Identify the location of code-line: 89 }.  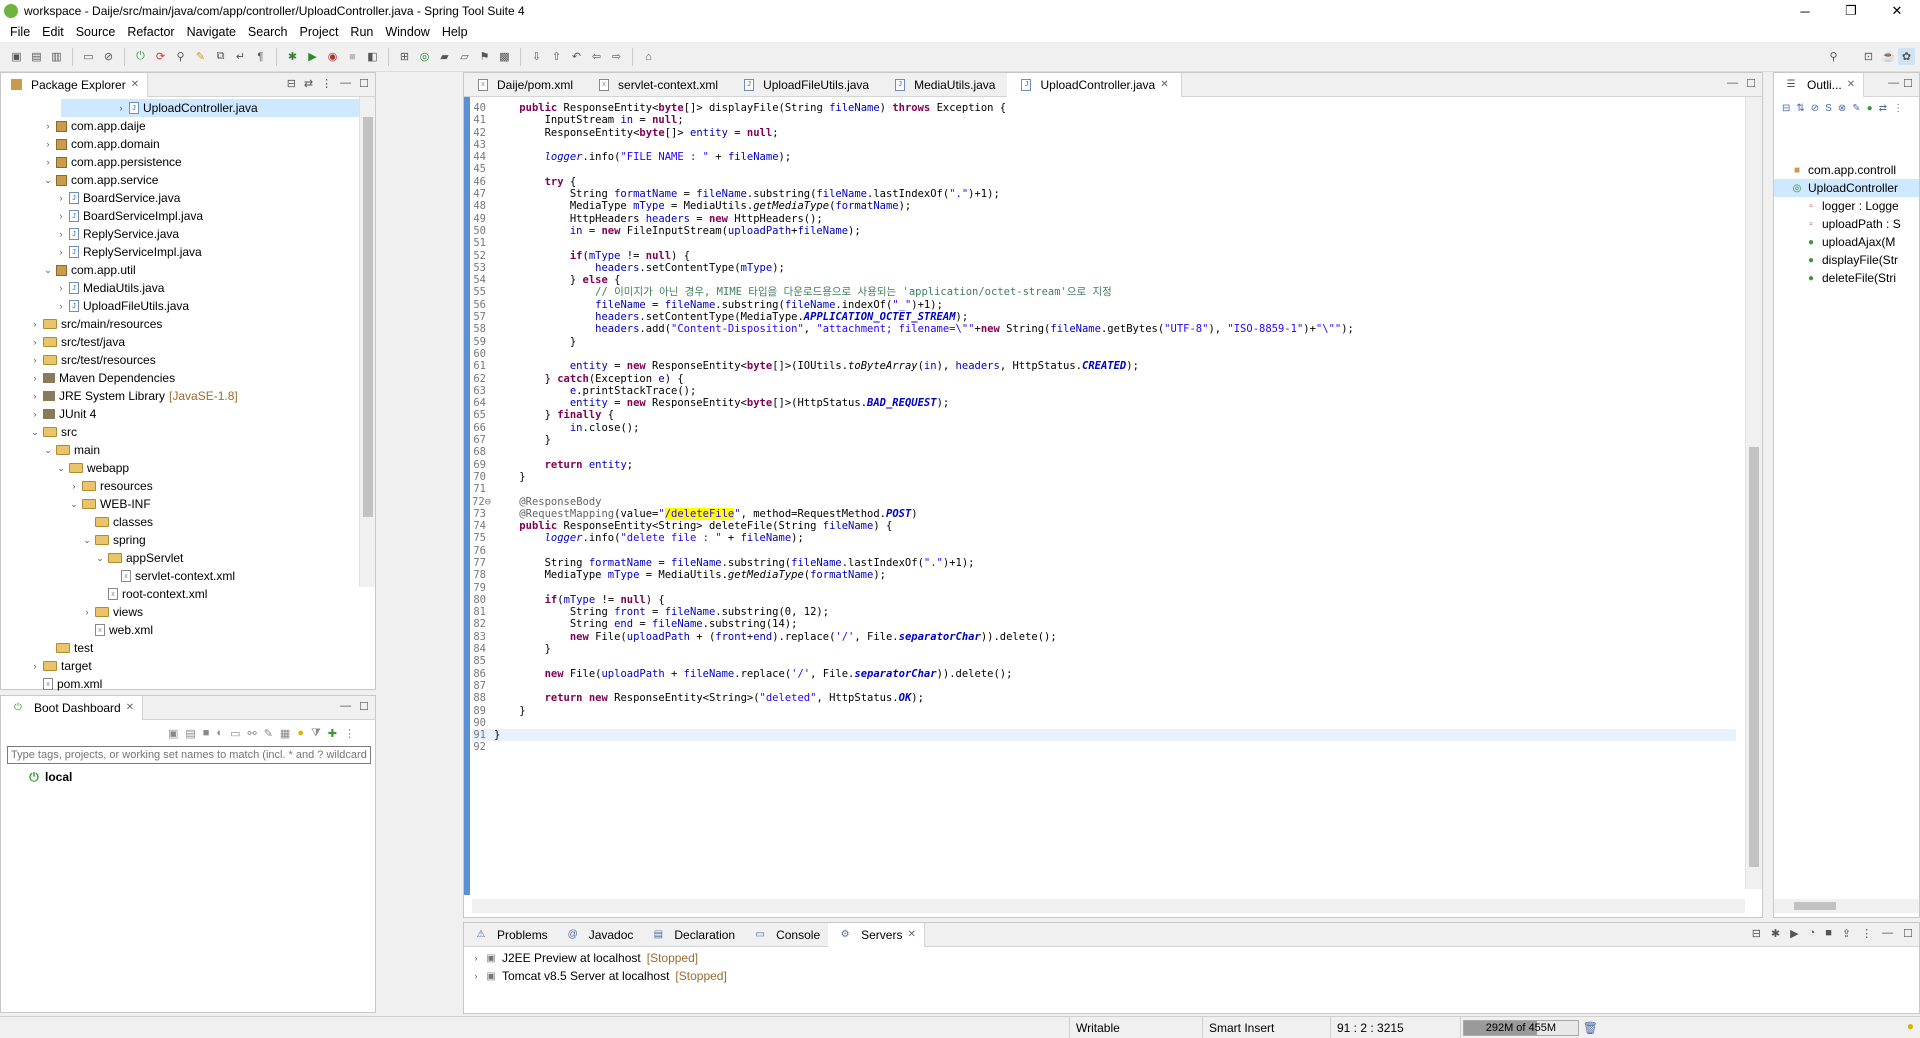
(1104, 711).